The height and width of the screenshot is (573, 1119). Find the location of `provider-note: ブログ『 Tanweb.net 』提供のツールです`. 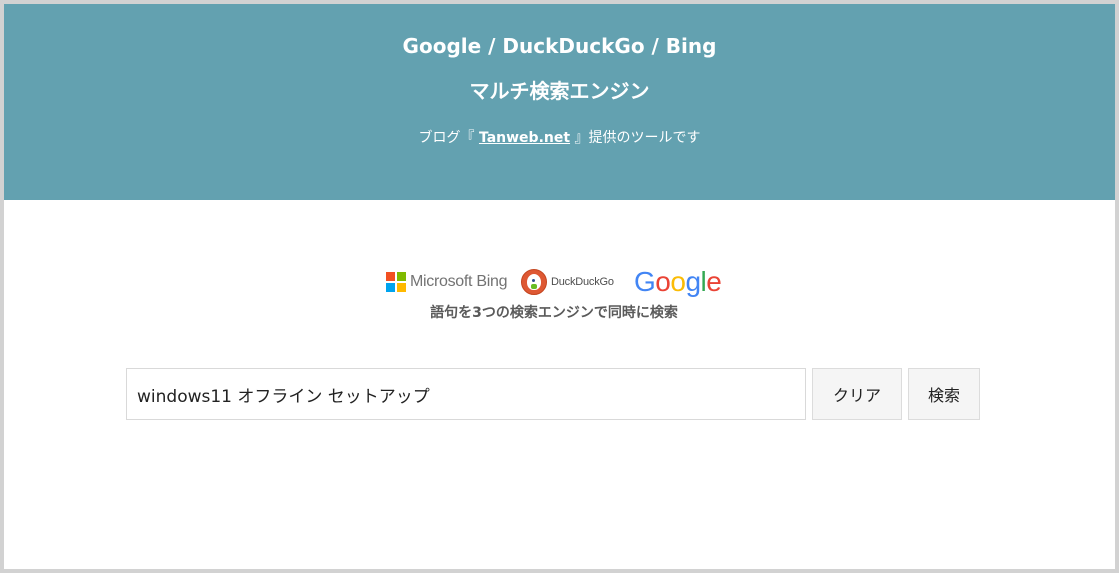

provider-note: ブログ『 Tanweb.net 』提供のツールです is located at coordinates (559, 137).